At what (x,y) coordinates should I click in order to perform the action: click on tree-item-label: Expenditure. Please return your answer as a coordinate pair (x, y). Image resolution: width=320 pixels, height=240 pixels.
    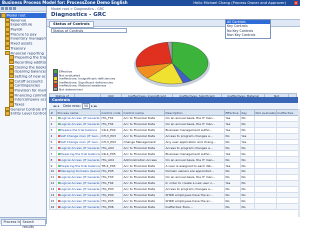
    Looking at the image, I should click on (21, 24).